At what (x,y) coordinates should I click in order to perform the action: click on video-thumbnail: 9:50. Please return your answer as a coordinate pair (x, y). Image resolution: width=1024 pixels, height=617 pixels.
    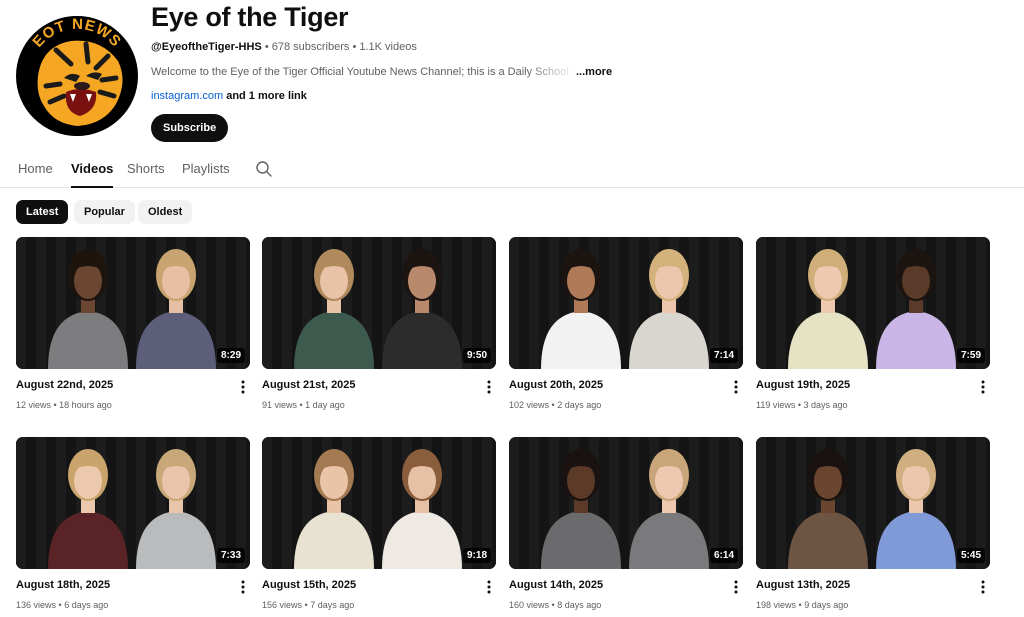
    Looking at the image, I should click on (379, 303).